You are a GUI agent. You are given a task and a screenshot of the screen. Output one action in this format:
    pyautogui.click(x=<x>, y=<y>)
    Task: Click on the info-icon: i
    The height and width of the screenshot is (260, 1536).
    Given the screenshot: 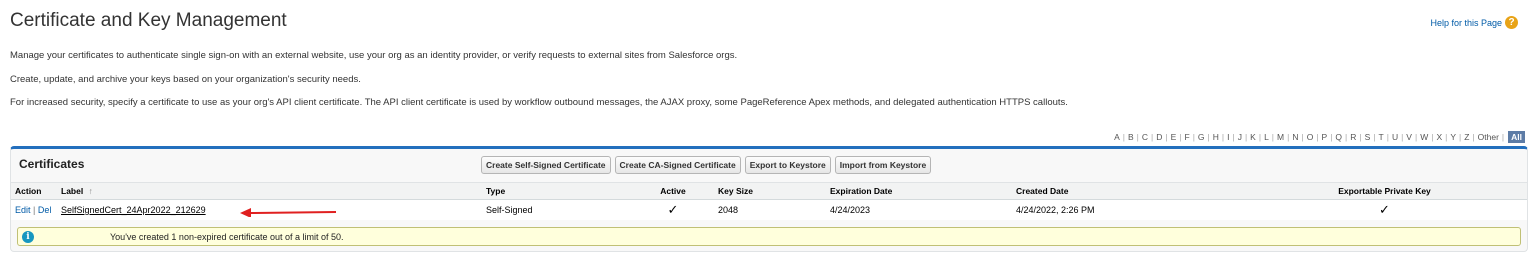 What is the action you would take?
    pyautogui.click(x=28, y=236)
    